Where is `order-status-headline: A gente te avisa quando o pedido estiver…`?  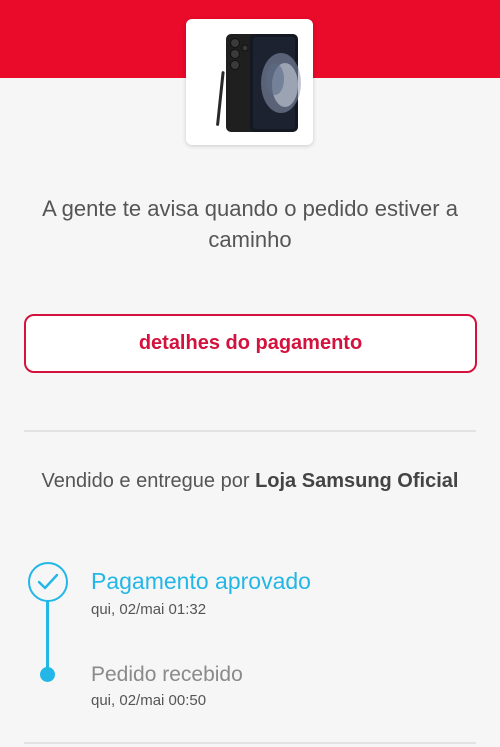 order-status-headline: A gente te avisa quando o pedido estiver… is located at coordinates (250, 224).